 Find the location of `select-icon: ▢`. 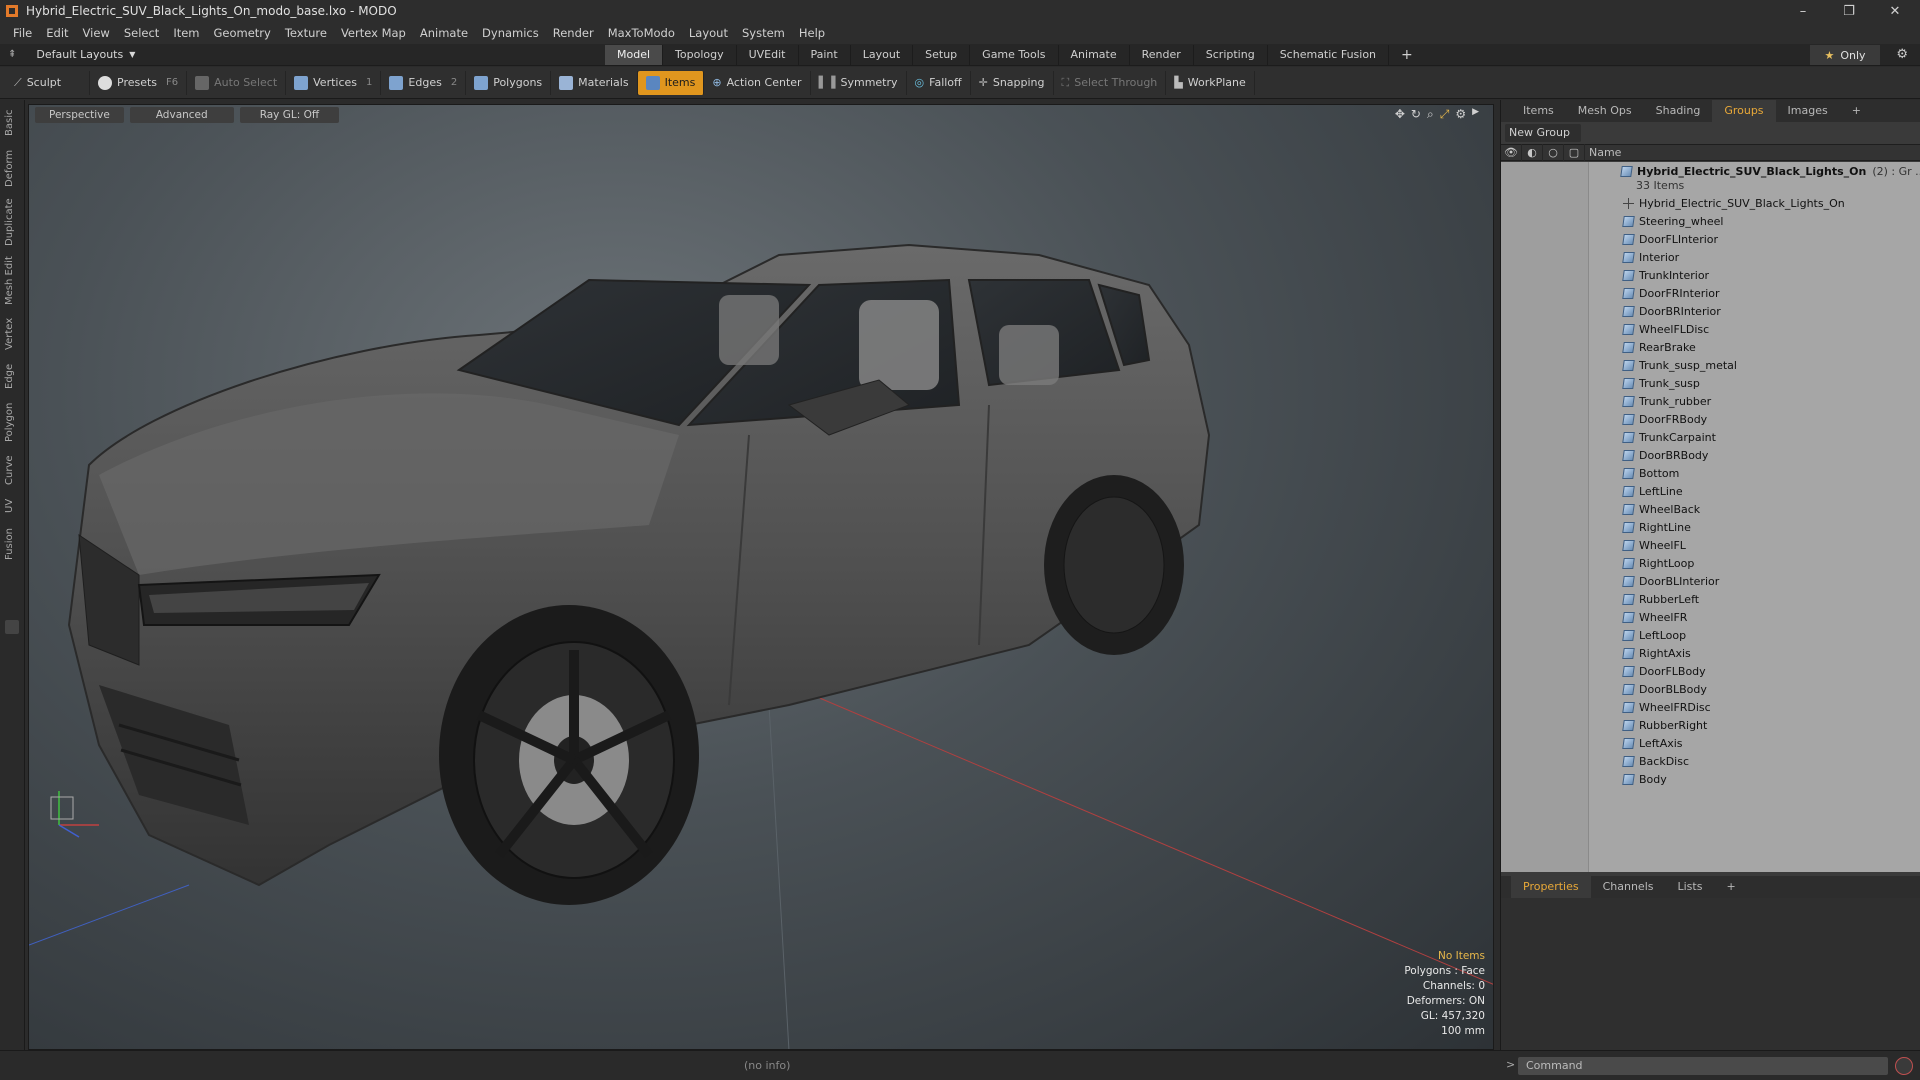

select-icon: ▢ is located at coordinates (1574, 152).